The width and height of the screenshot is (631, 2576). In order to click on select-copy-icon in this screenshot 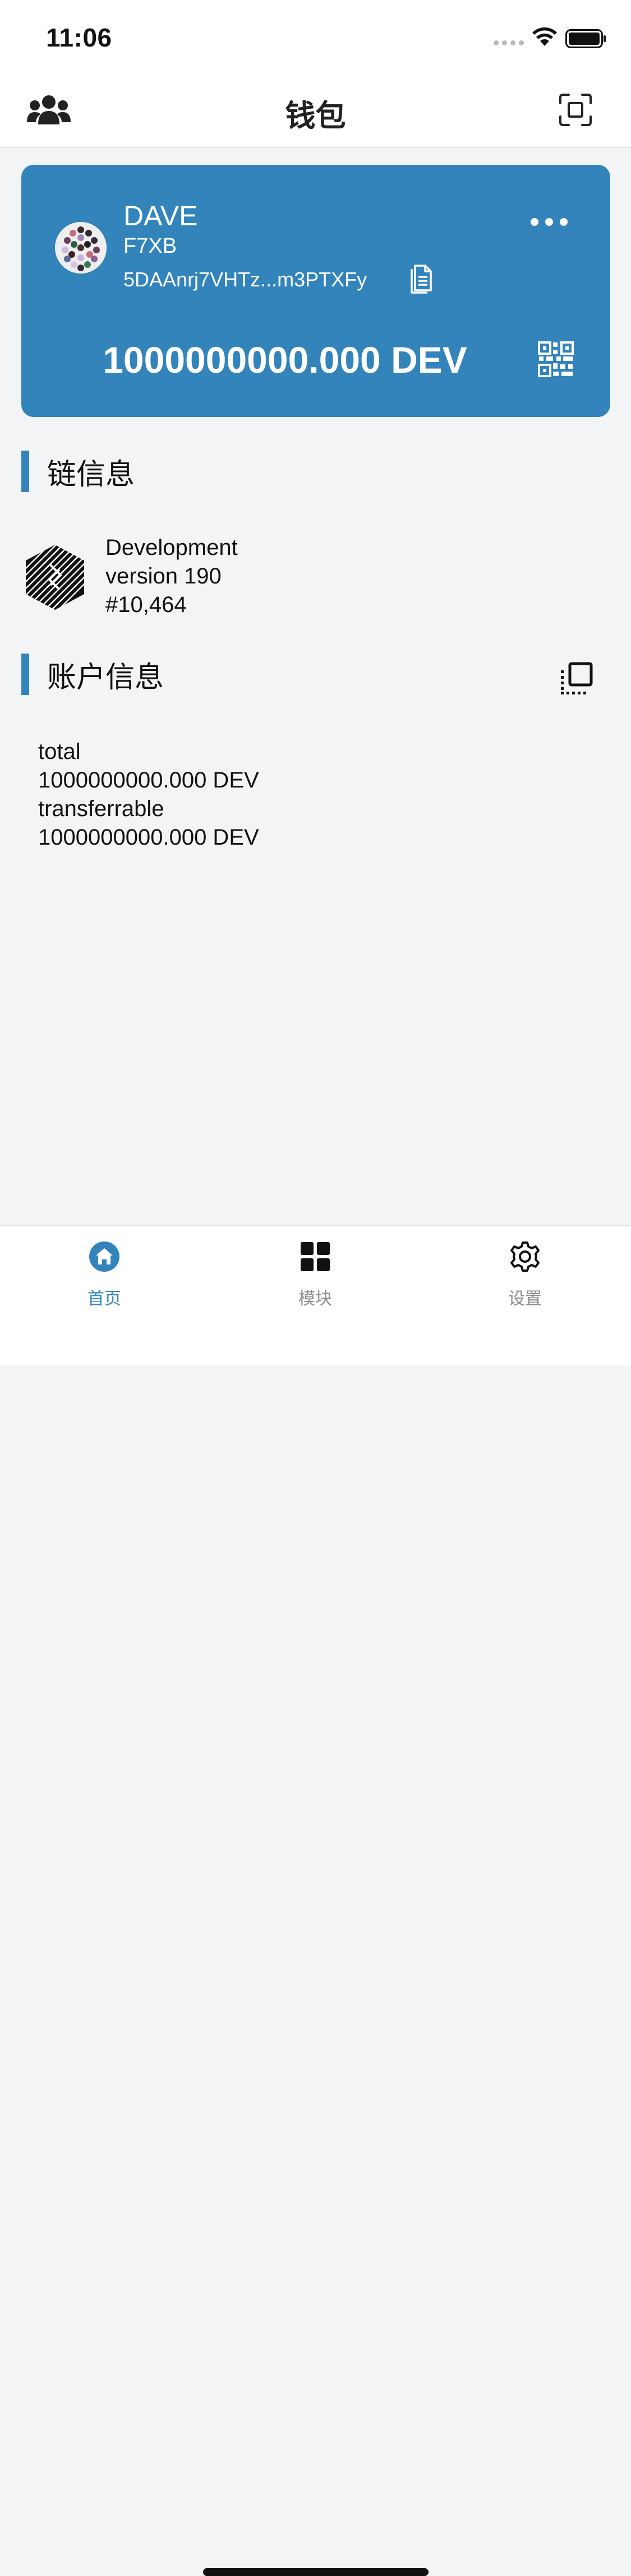, I will do `click(576, 678)`.